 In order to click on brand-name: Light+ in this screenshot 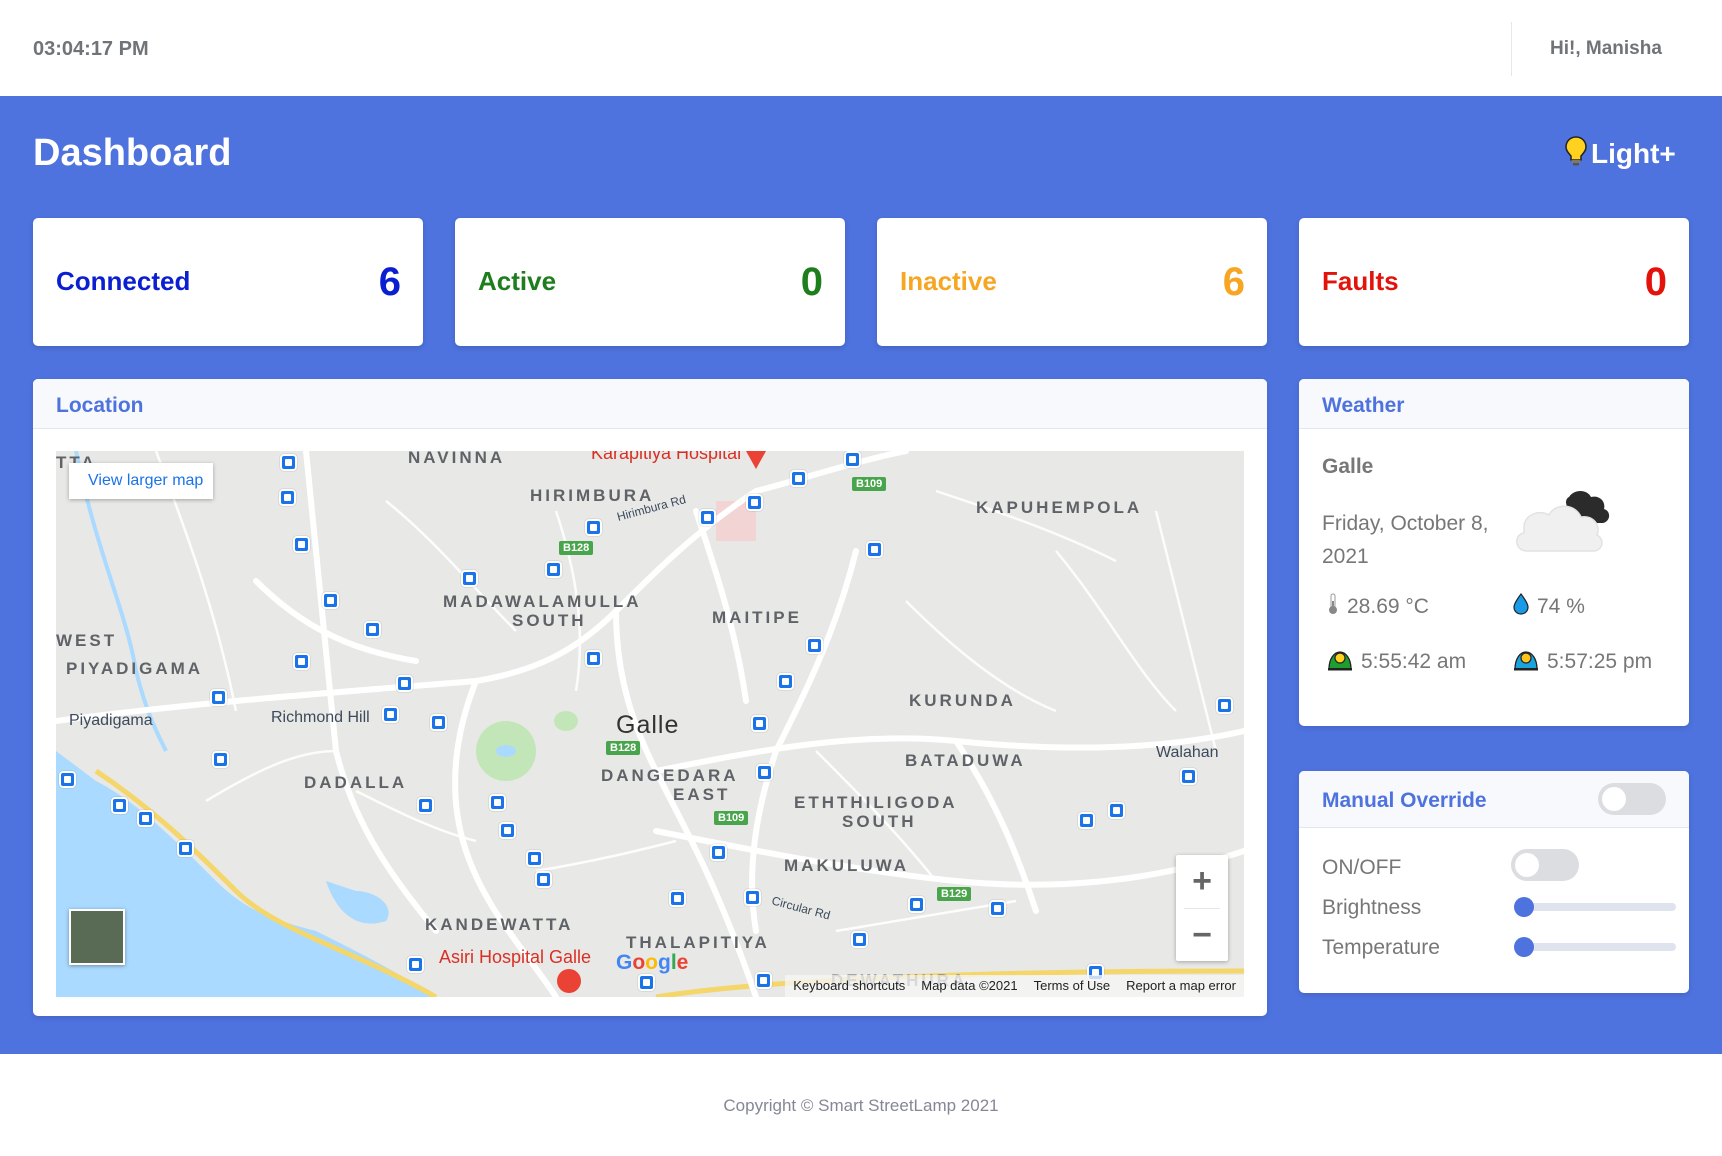, I will do `click(1633, 153)`.